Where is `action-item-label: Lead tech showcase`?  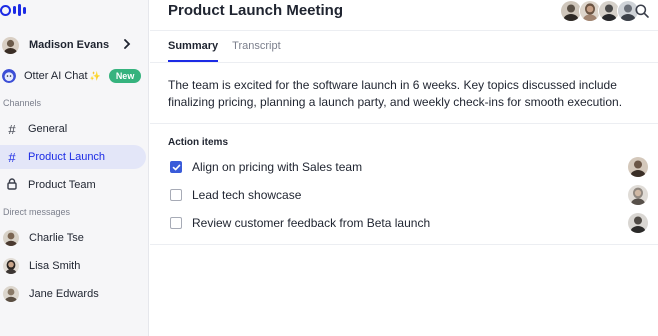
action-item-label: Lead tech showcase is located at coordinates (247, 195).